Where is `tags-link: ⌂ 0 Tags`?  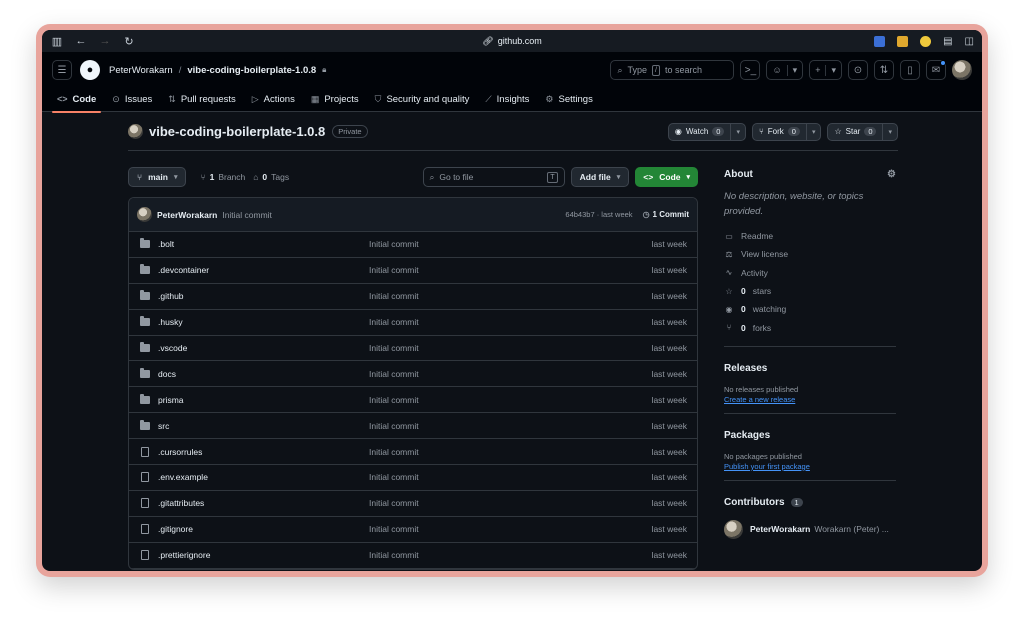
tags-link: ⌂ 0 Tags is located at coordinates (271, 177).